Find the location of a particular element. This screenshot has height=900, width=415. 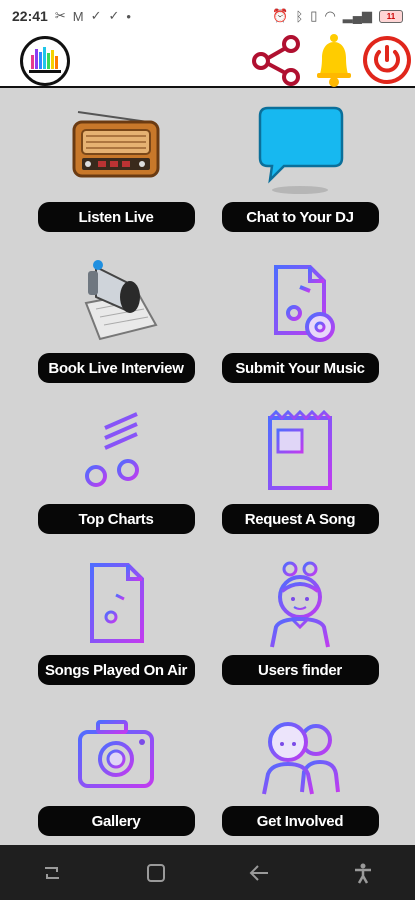

radio-icon is located at coordinates (116, 144).